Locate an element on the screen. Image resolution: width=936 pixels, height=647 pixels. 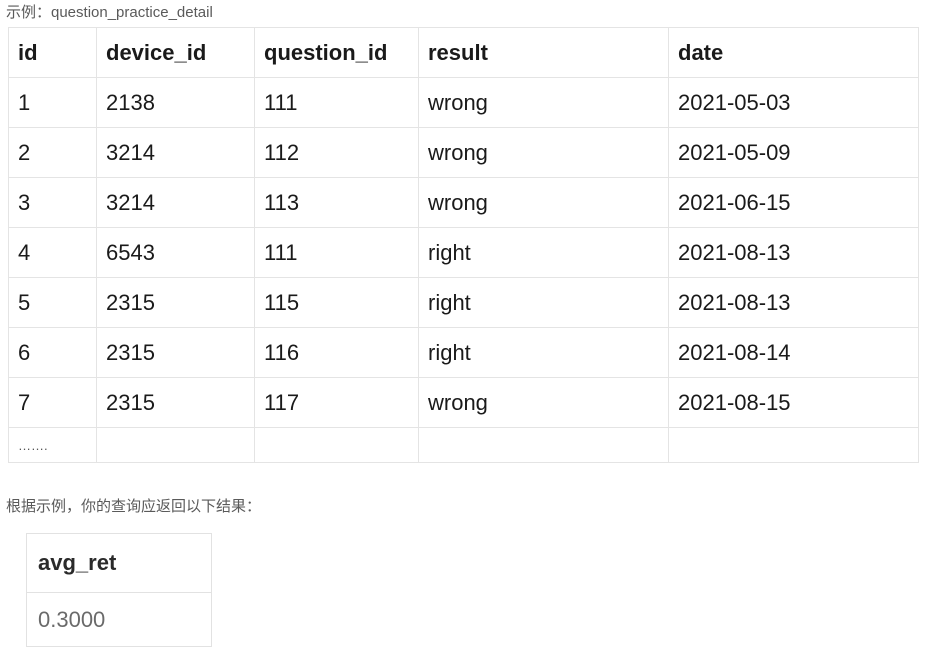
cell-device-id: 6543 is located at coordinates (175, 252).